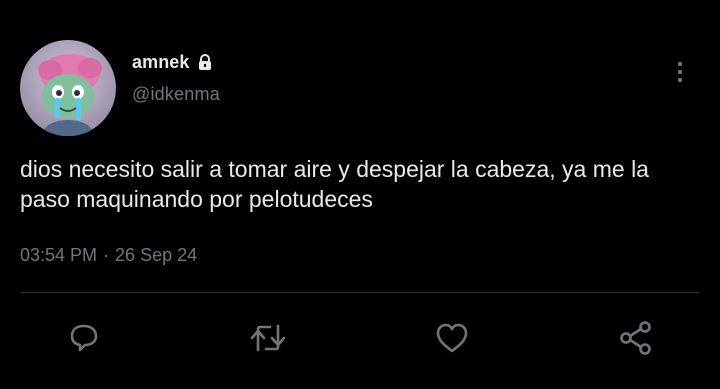  I want to click on lock-icon, so click(205, 62).